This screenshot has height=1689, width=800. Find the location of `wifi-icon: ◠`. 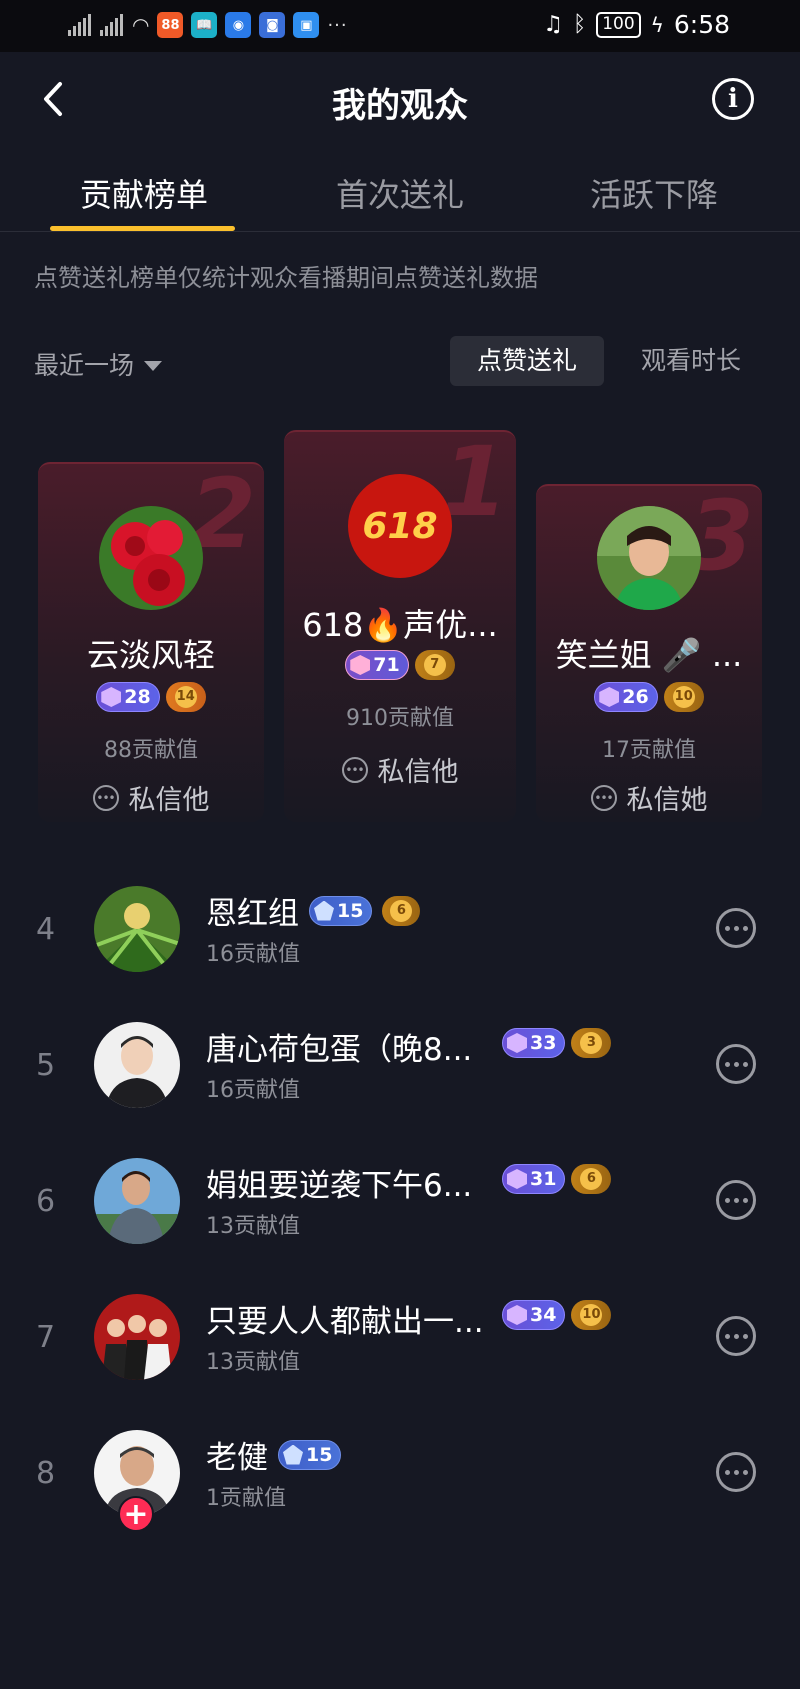

wifi-icon: ◠ is located at coordinates (141, 25).